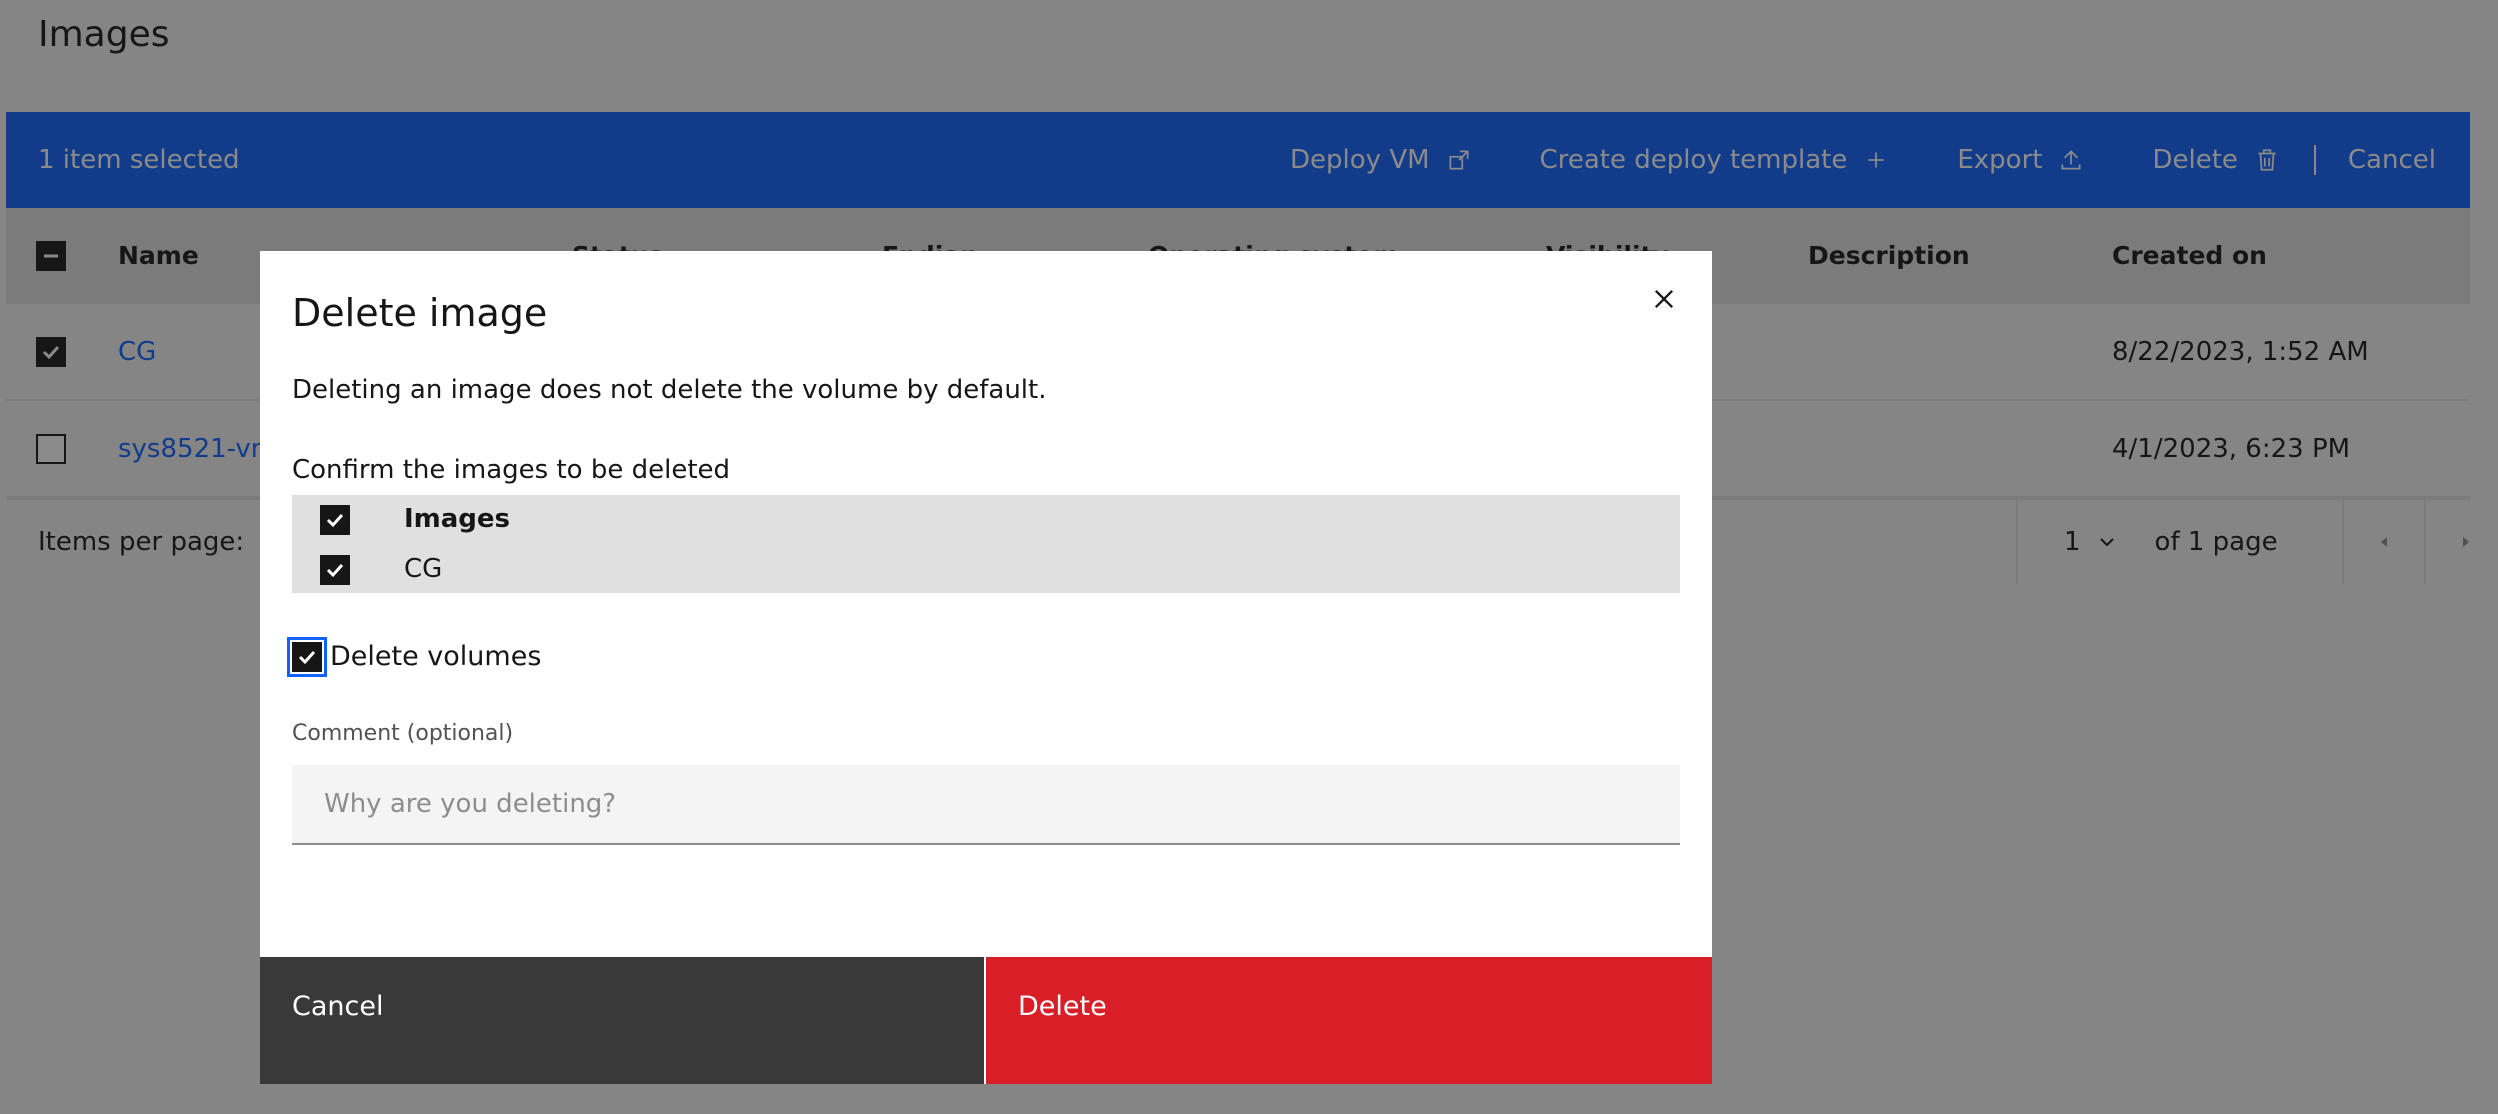  I want to click on delete-volumes-label: Delete volumes, so click(435, 656).